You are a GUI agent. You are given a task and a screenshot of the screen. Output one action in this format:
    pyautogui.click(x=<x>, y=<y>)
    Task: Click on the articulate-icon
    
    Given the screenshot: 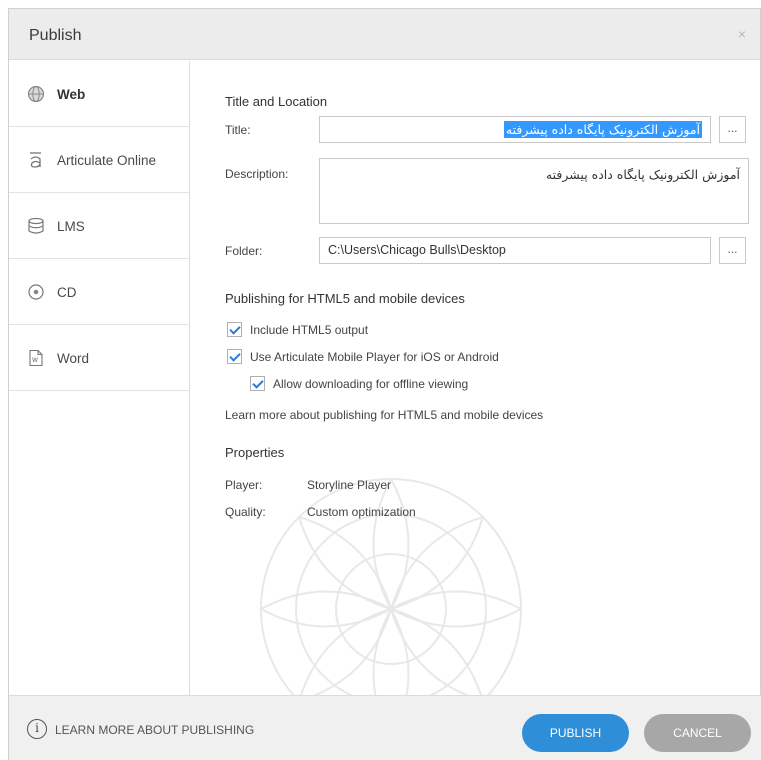 What is the action you would take?
    pyautogui.click(x=35, y=160)
    